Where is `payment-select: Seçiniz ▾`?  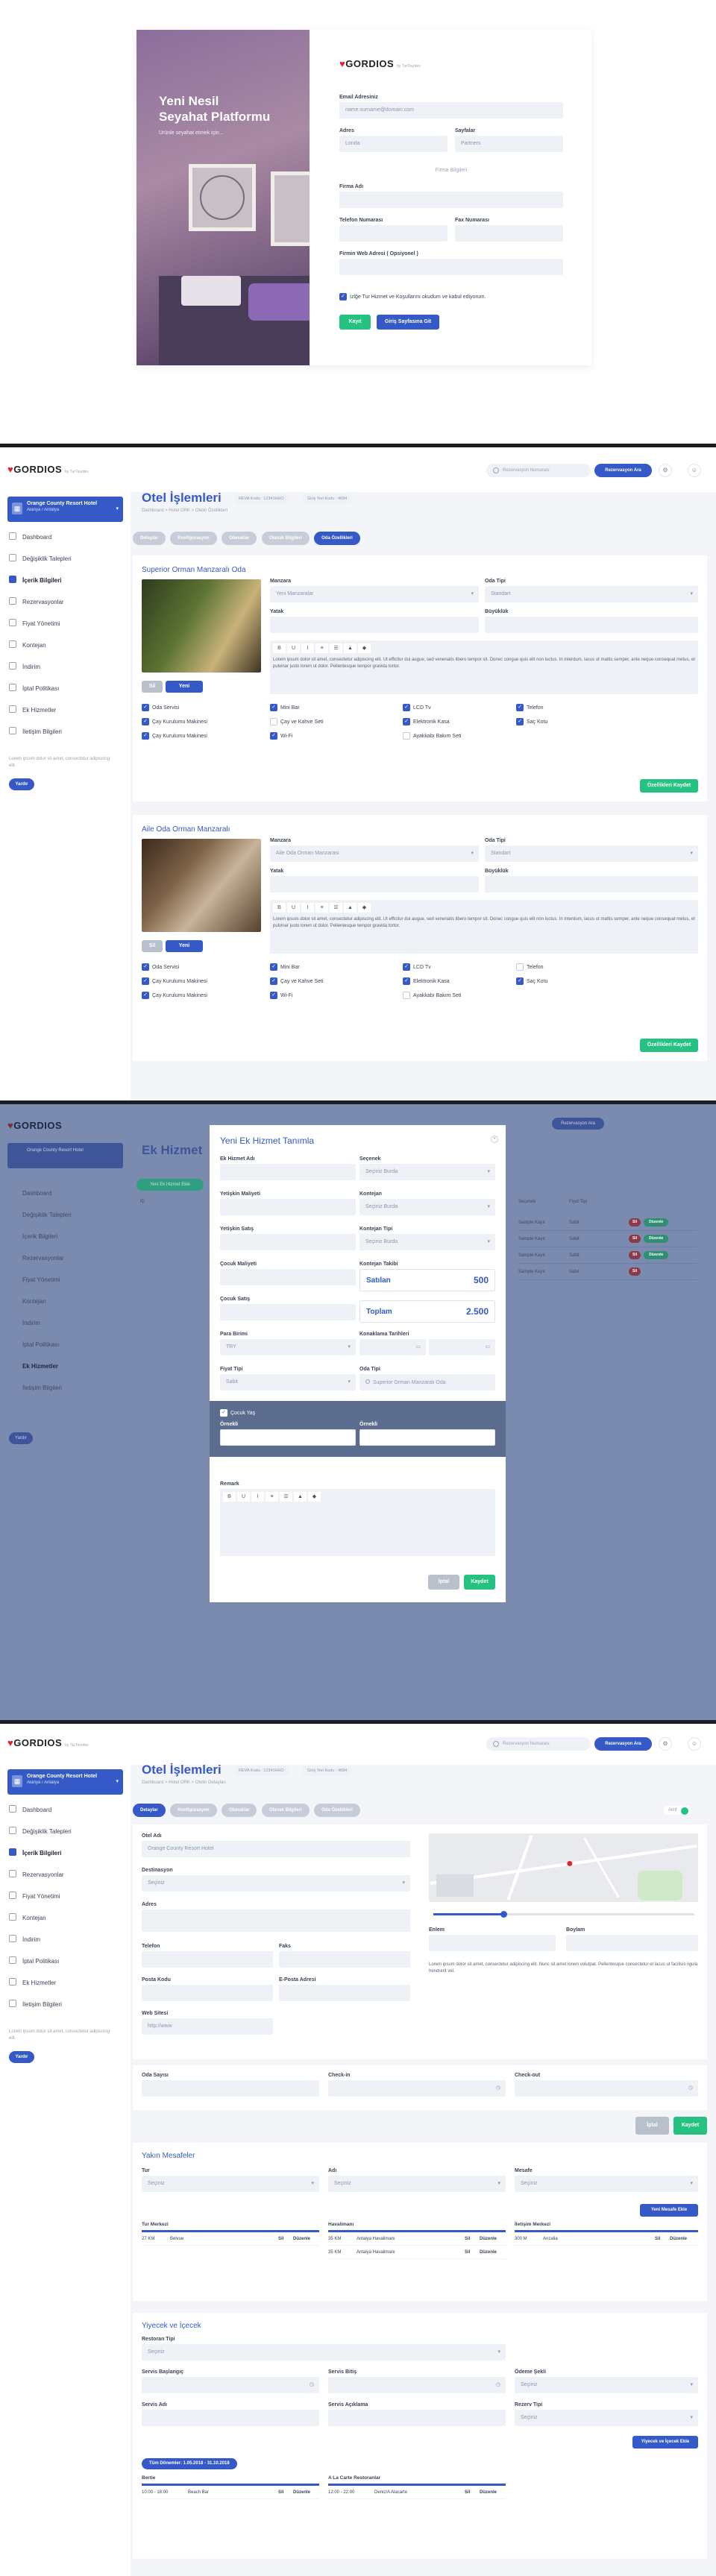
payment-select: Seçiniz ▾ is located at coordinates (606, 2385).